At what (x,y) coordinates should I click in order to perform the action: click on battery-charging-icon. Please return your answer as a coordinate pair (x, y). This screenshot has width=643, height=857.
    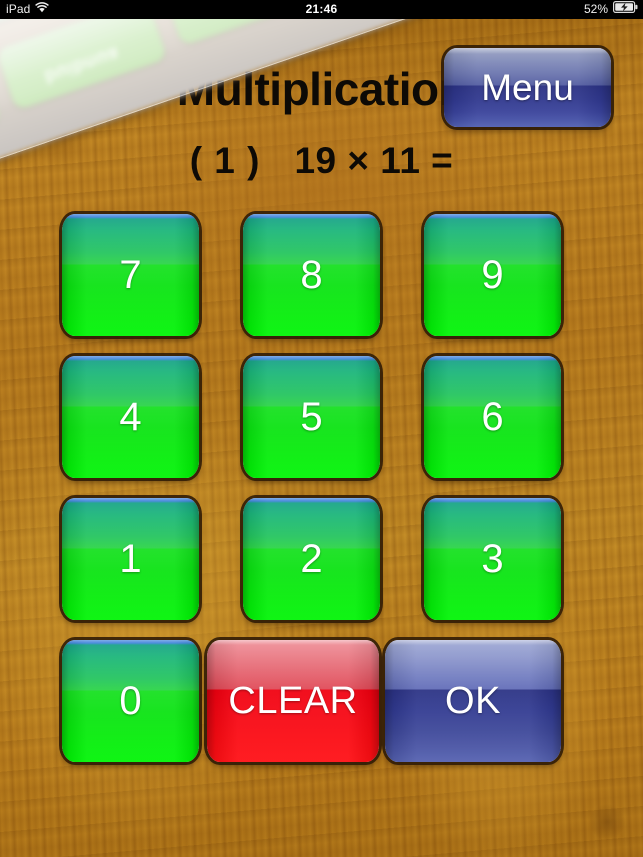
    Looking at the image, I should click on (625, 9).